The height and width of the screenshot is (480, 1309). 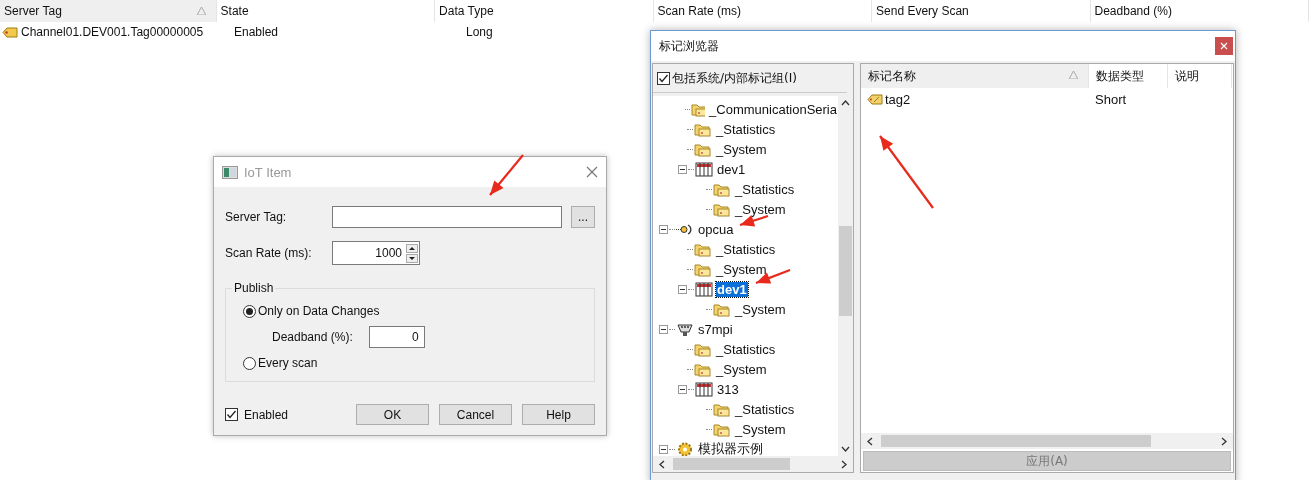 I want to click on column-header: State, so click(x=326, y=11).